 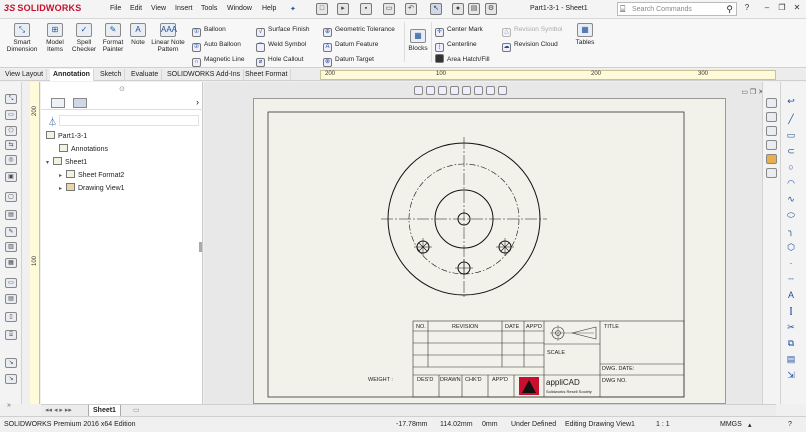 What do you see at coordinates (115, 8) in the screenshot?
I see `menu-file: File` at bounding box center [115, 8].